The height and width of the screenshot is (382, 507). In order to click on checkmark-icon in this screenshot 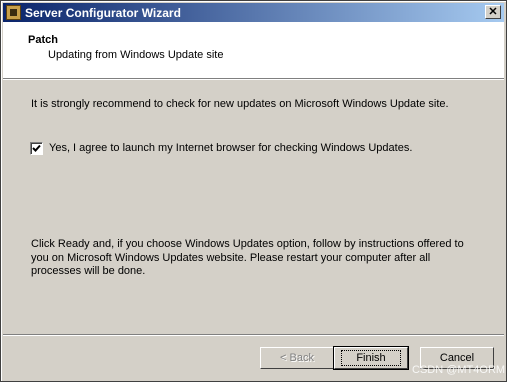, I will do `click(36, 148)`.